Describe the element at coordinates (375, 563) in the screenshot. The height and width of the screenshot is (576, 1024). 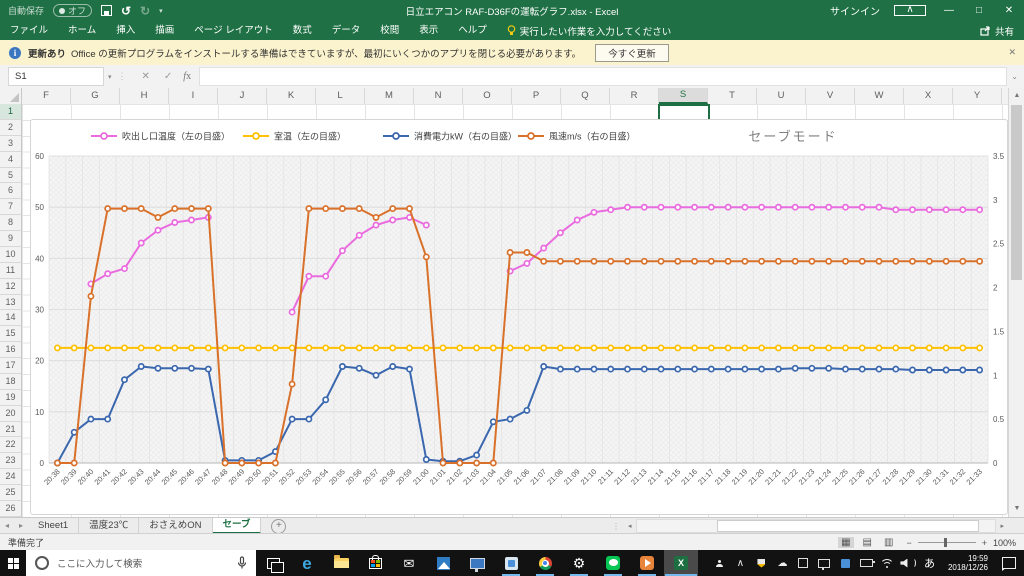
I see `store-icon` at that location.